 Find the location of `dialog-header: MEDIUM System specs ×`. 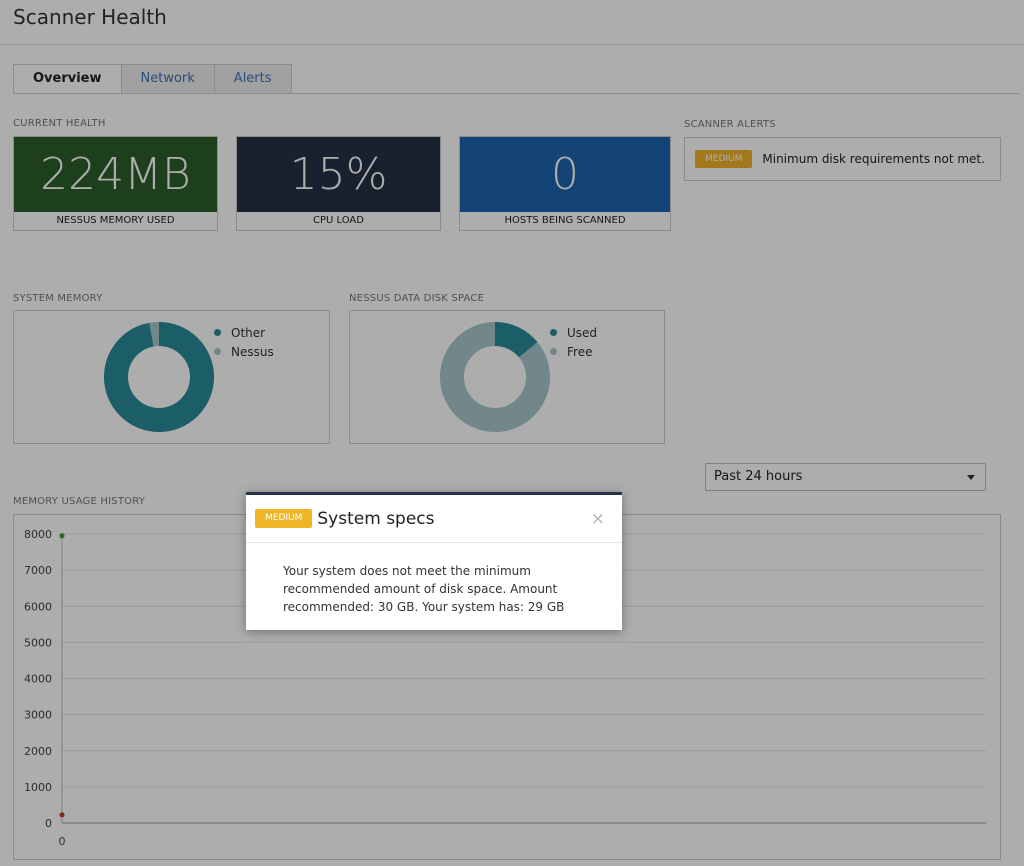

dialog-header: MEDIUM System specs × is located at coordinates (434, 519).